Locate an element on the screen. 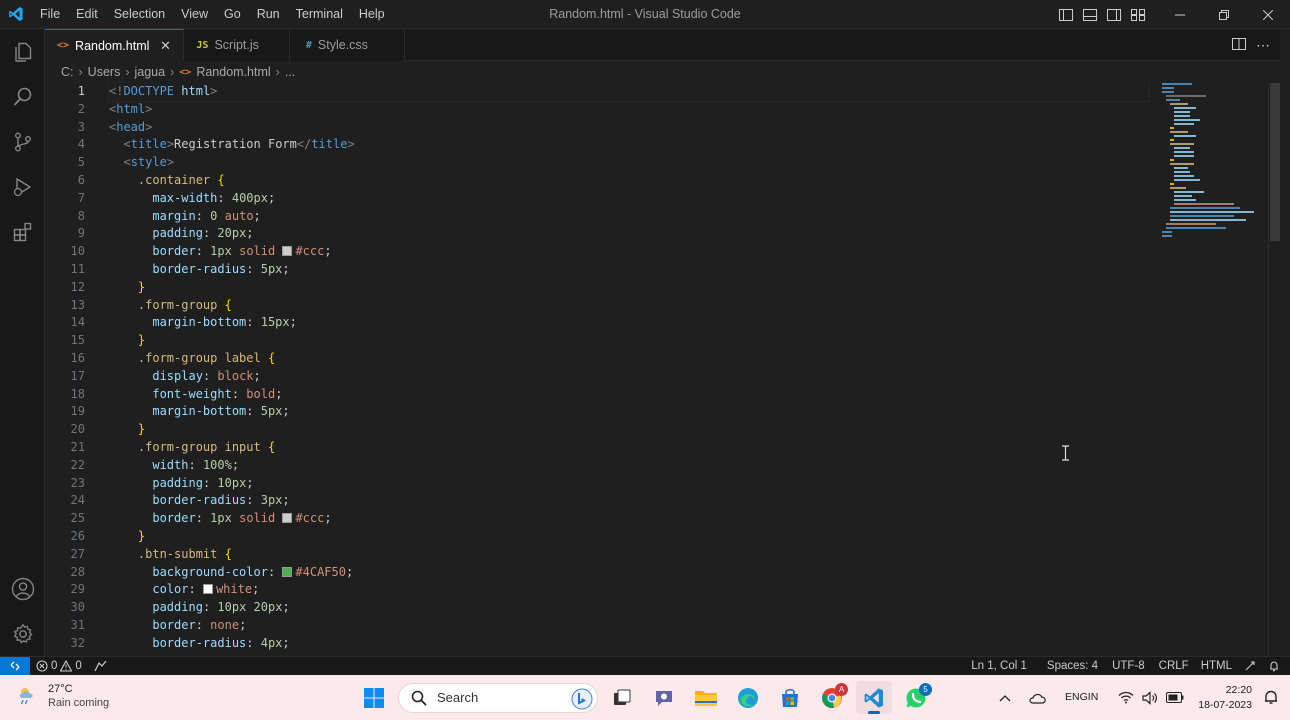 The width and height of the screenshot is (1290, 720). menu-go: Go is located at coordinates (232, 14).